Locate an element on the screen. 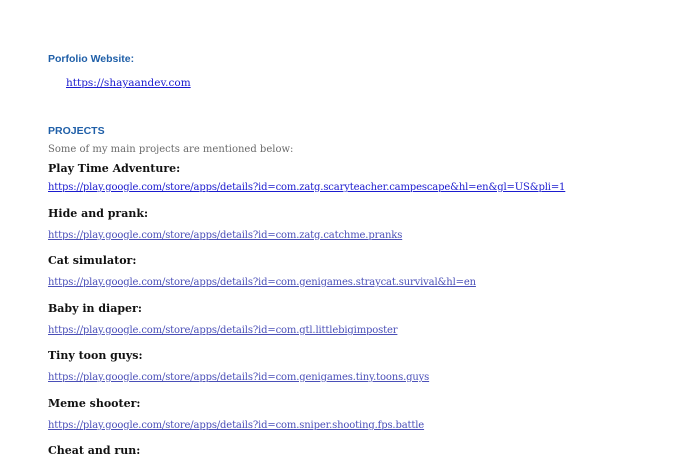 The height and width of the screenshot is (459, 680). project-title: Baby in diaper: is located at coordinates (95, 308).